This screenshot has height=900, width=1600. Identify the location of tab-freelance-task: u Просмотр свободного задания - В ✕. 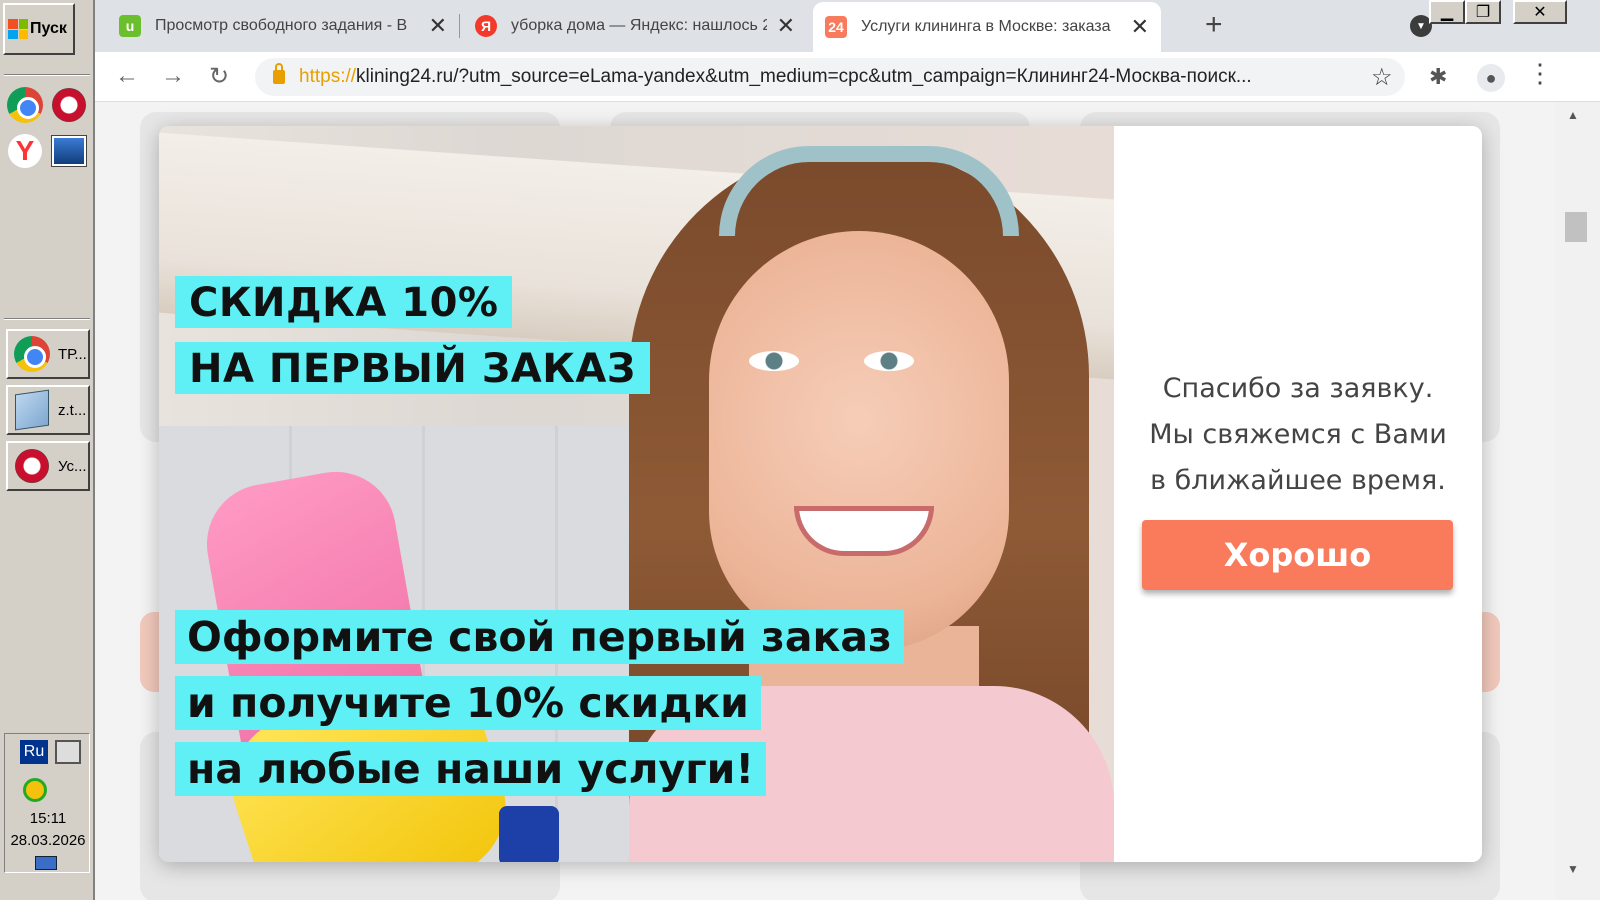
(283, 26).